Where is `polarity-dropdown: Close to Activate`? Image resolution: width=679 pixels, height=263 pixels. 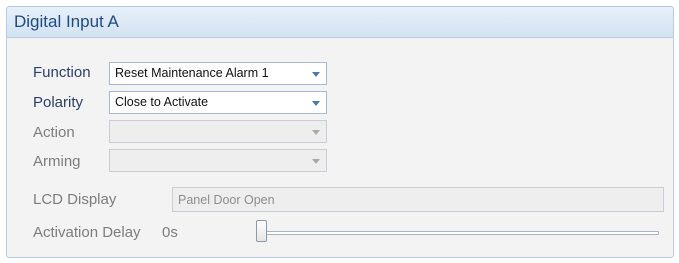 polarity-dropdown: Close to Activate is located at coordinates (218, 102).